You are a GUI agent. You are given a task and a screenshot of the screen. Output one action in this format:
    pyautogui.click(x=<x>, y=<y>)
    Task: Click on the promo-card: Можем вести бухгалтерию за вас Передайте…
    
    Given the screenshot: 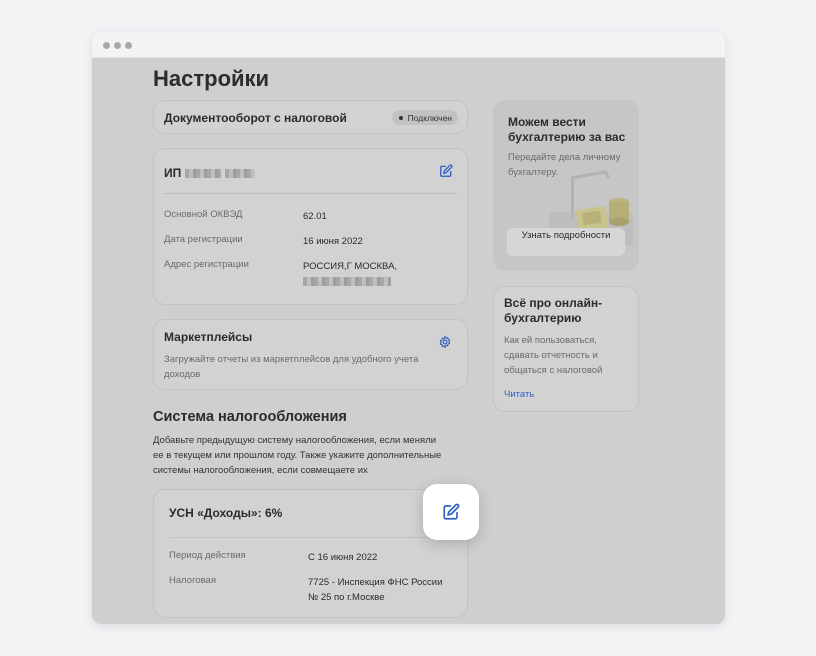 What is the action you would take?
    pyautogui.click(x=566, y=185)
    